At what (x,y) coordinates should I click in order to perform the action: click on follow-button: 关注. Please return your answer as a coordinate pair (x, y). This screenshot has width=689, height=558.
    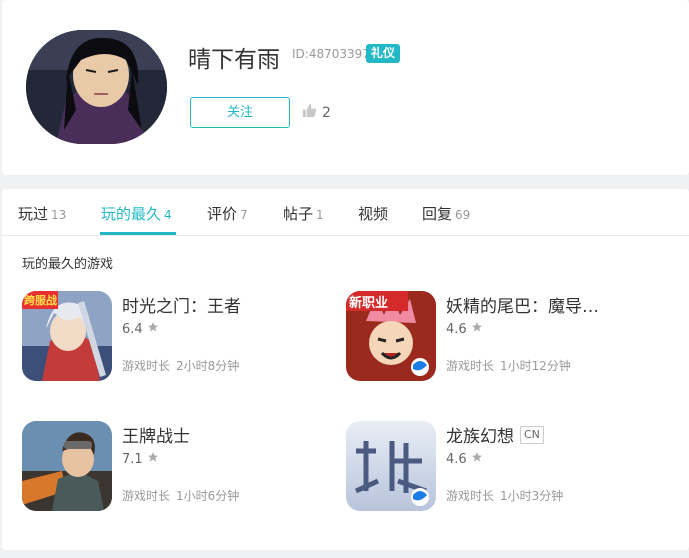
    Looking at the image, I should click on (240, 112).